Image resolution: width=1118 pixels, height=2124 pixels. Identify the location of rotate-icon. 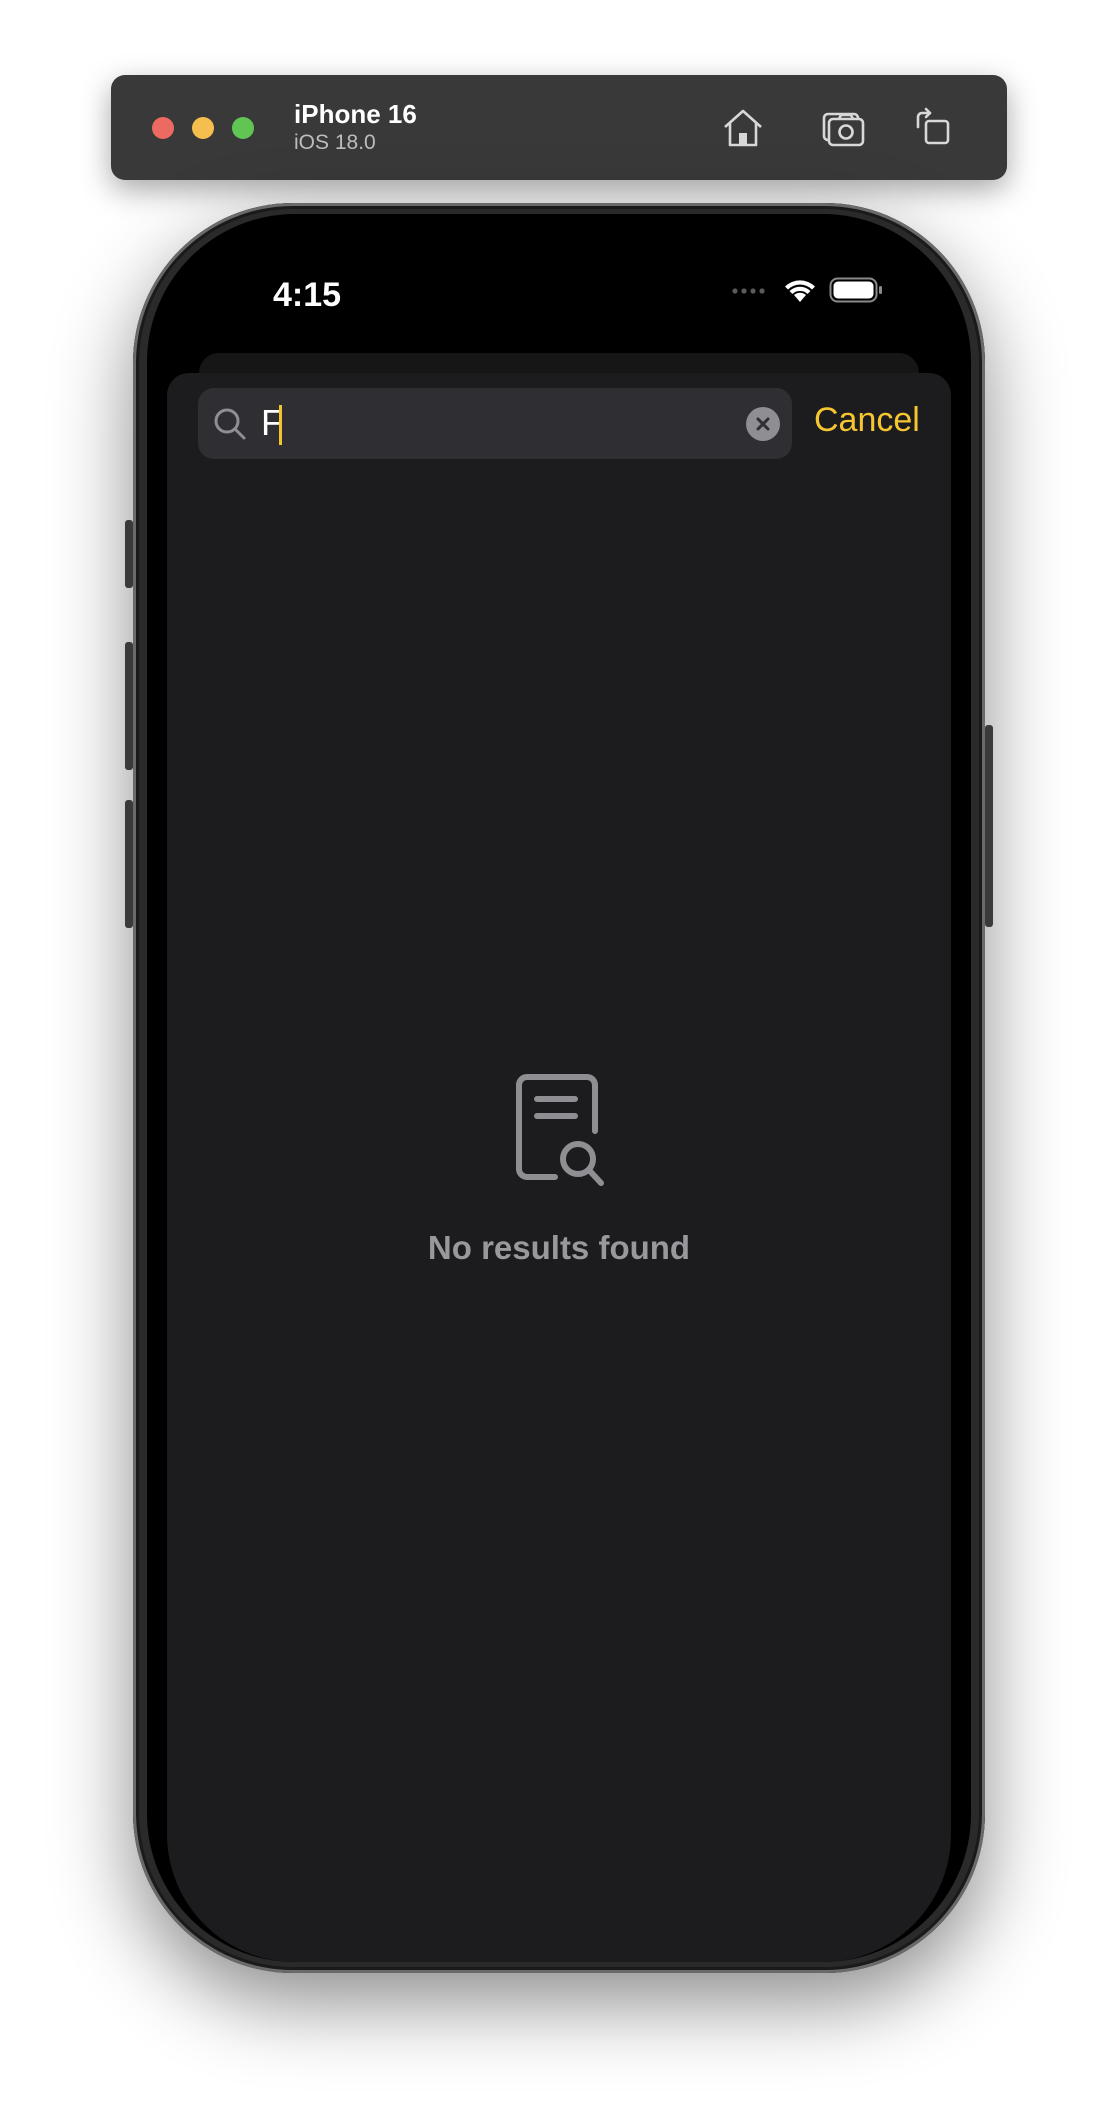
(933, 128).